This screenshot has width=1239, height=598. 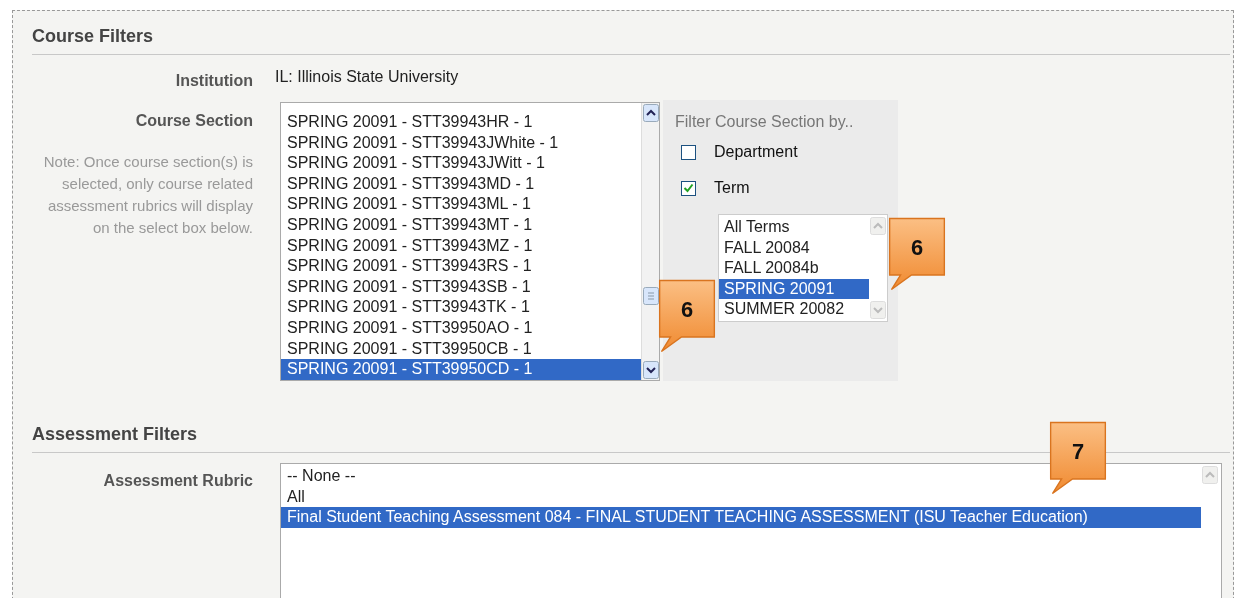 What do you see at coordinates (461, 369) in the screenshot?
I see `list-option: SPRING 20091 - STT39950CD - 1` at bounding box center [461, 369].